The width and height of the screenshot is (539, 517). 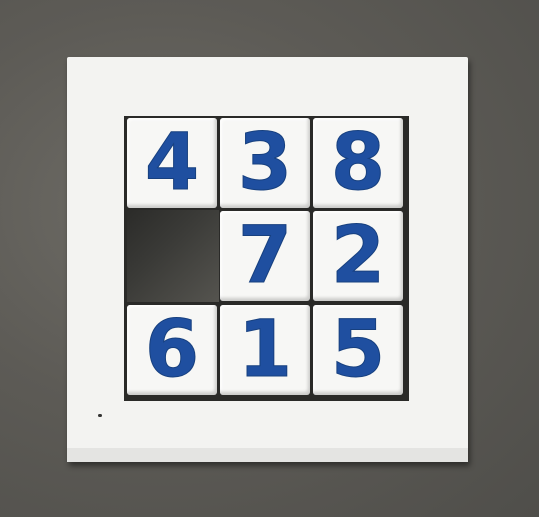 I want to click on tile-5: 5, so click(x=358, y=350).